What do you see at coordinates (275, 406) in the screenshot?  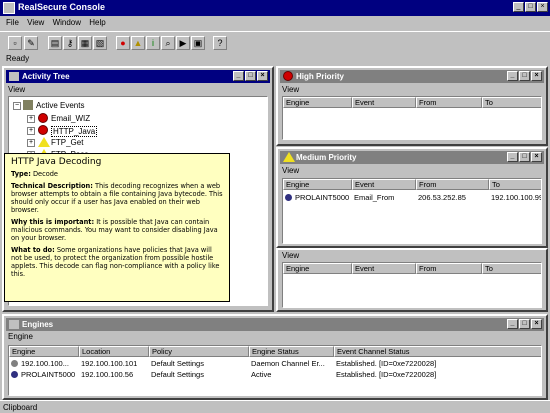 I see `statusbar: Clipboard` at bounding box center [275, 406].